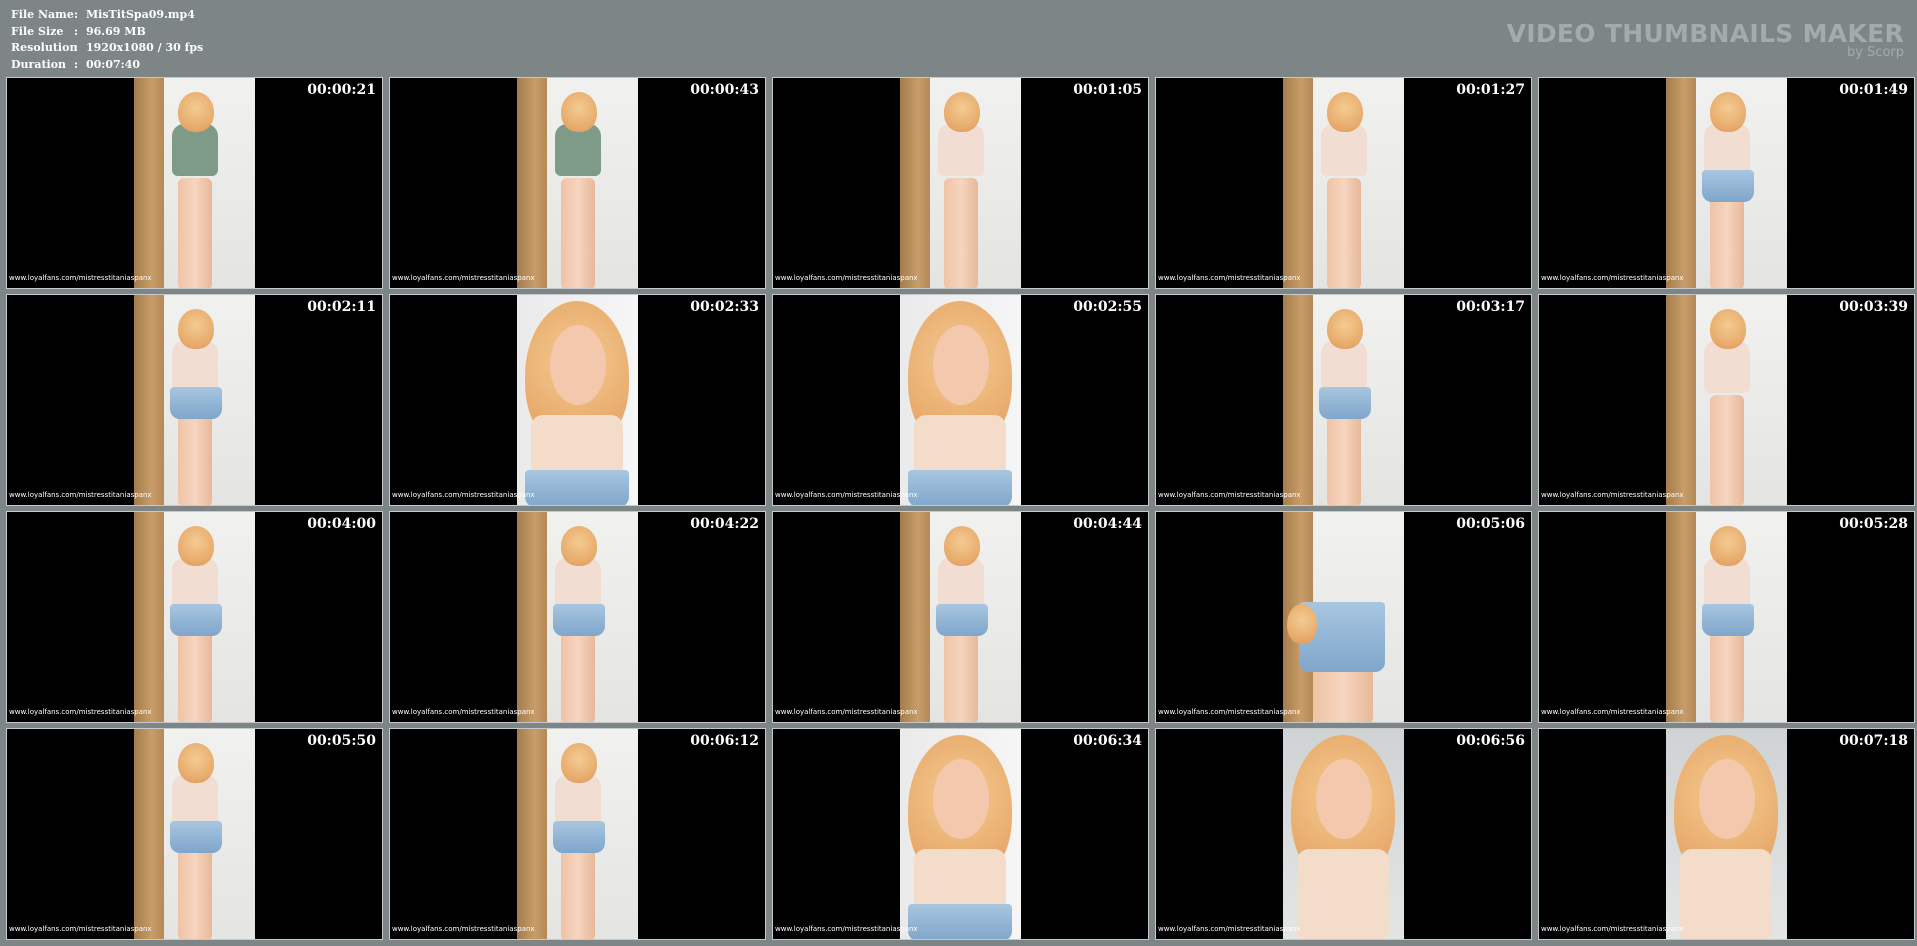 Image resolution: width=1917 pixels, height=946 pixels. What do you see at coordinates (1873, 90) in the screenshot?
I see `timestamp-label: 00:01:49` at bounding box center [1873, 90].